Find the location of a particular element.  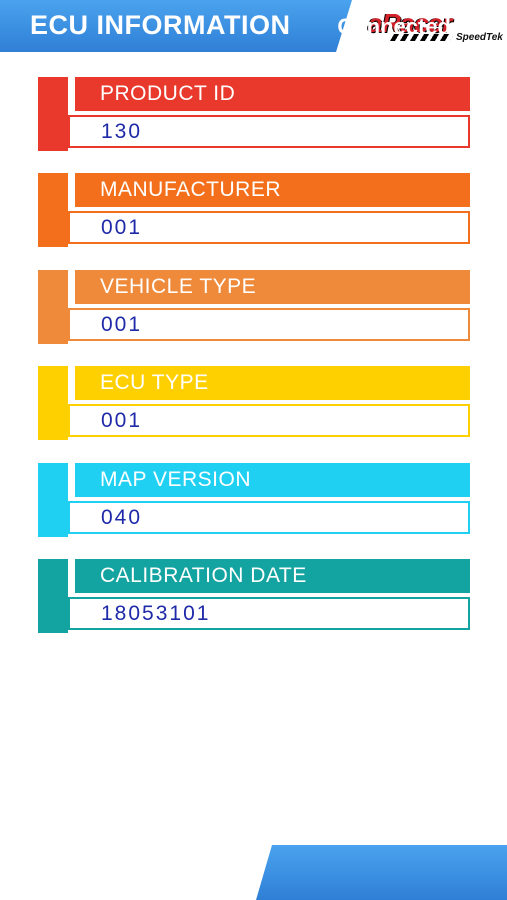

field-label: MANUFACTURER is located at coordinates (272, 190).